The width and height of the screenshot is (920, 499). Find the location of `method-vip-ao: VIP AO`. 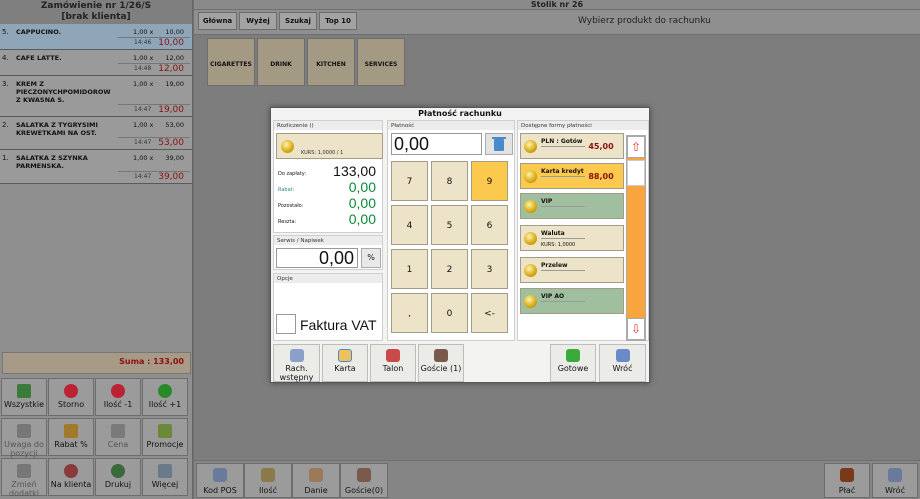

method-vip-ao: VIP AO is located at coordinates (572, 301).